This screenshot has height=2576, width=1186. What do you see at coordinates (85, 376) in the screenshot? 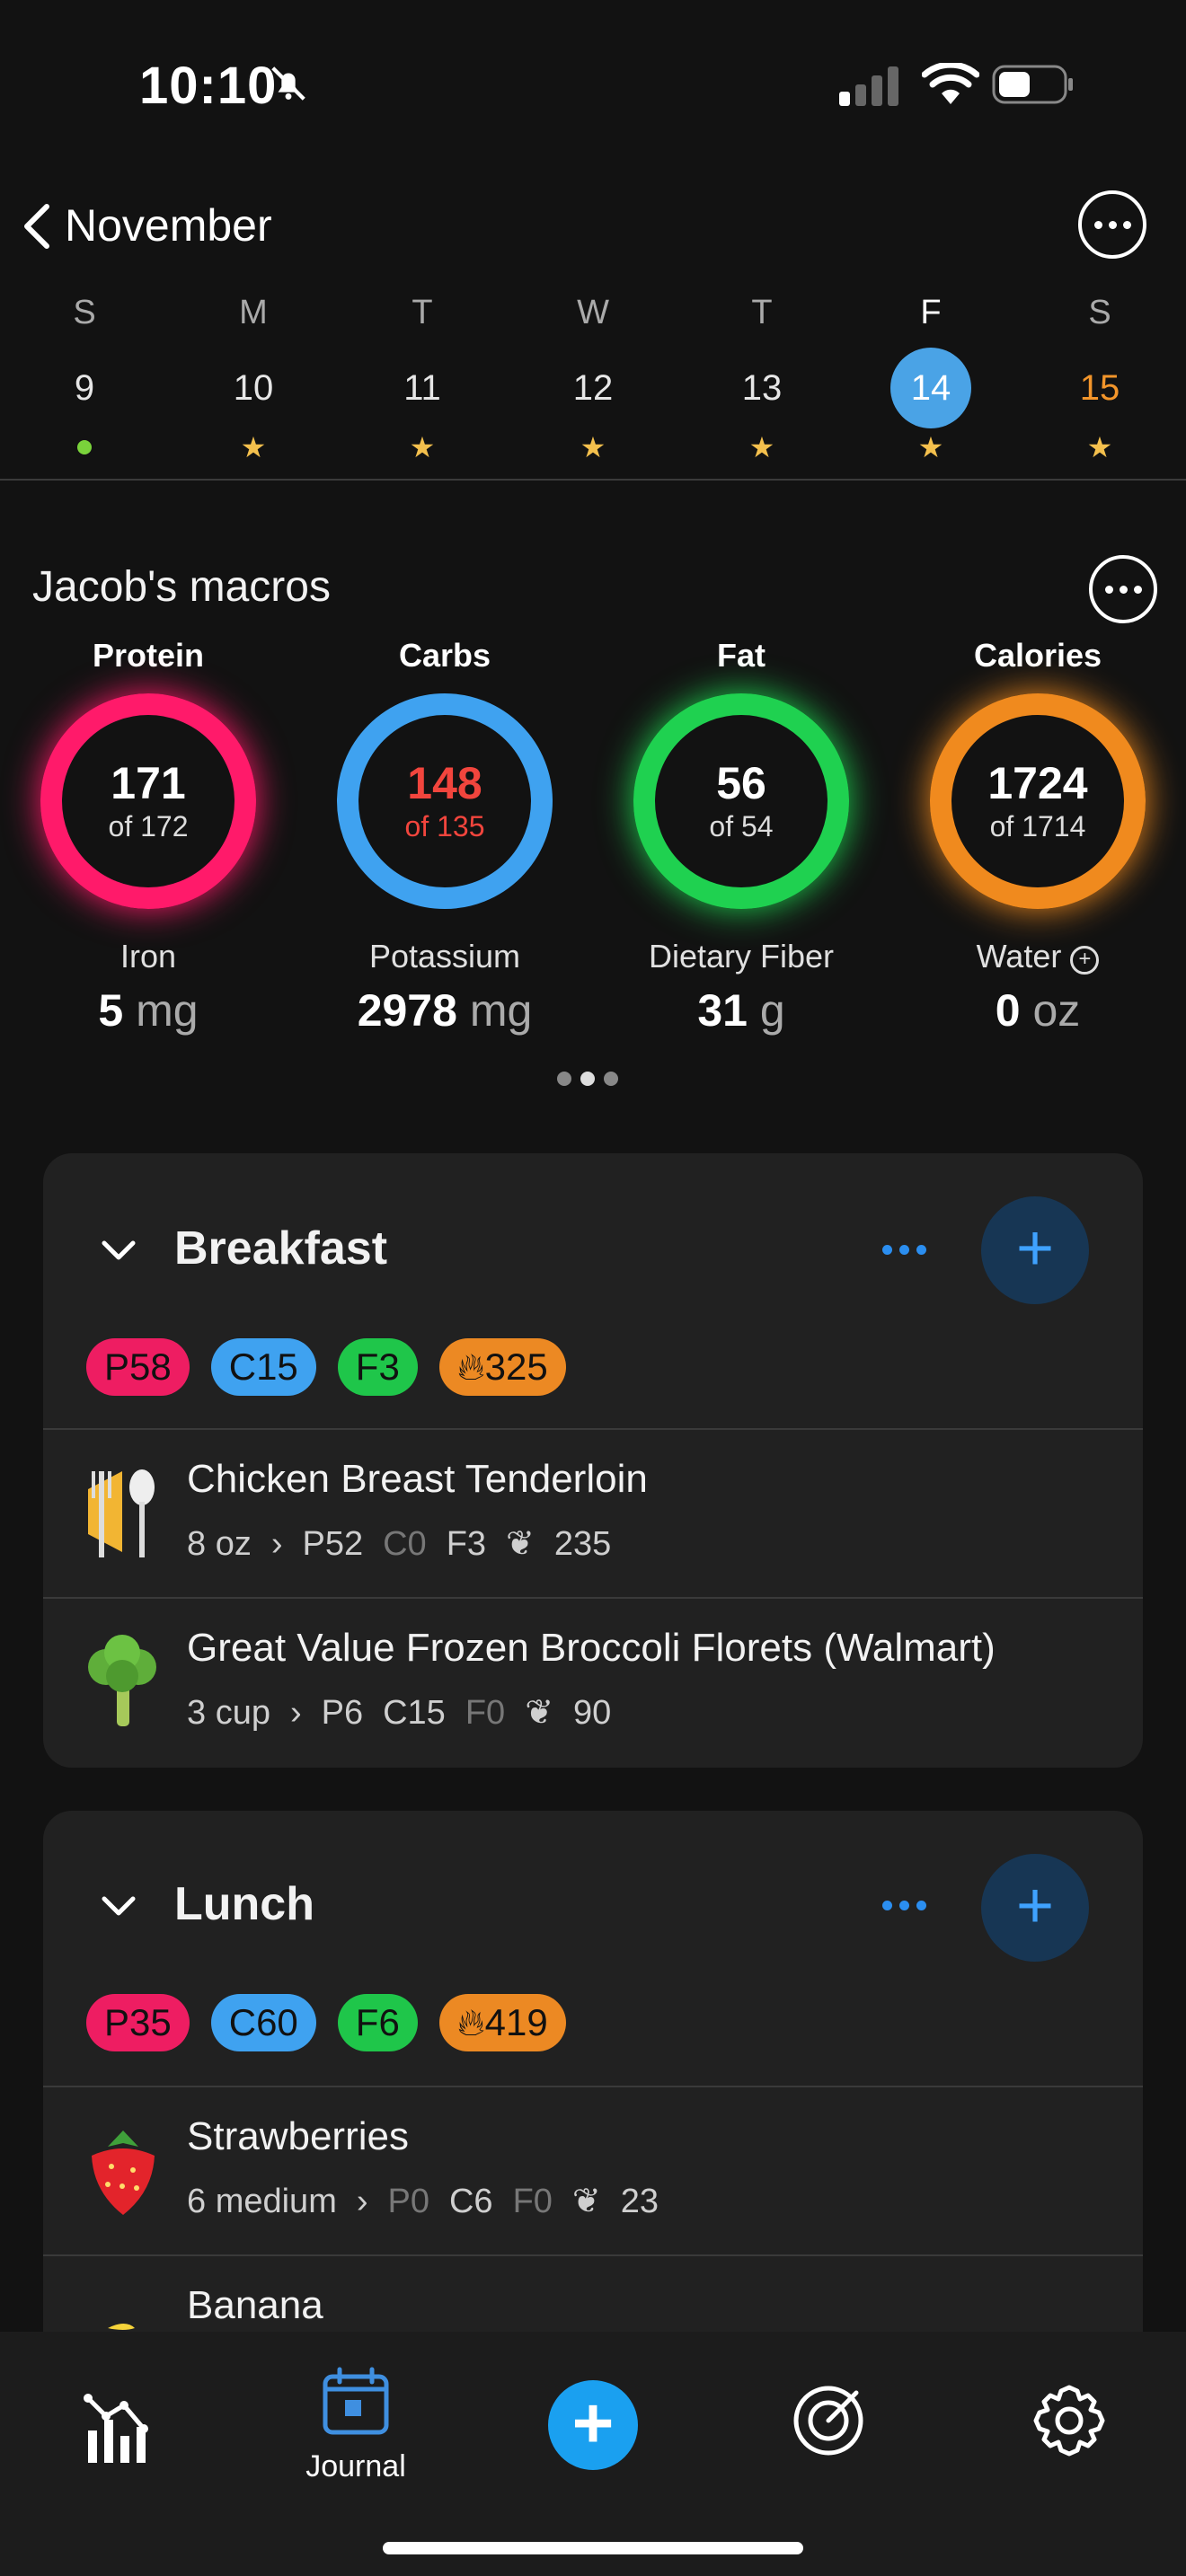
I see `day-0: S9` at bounding box center [85, 376].